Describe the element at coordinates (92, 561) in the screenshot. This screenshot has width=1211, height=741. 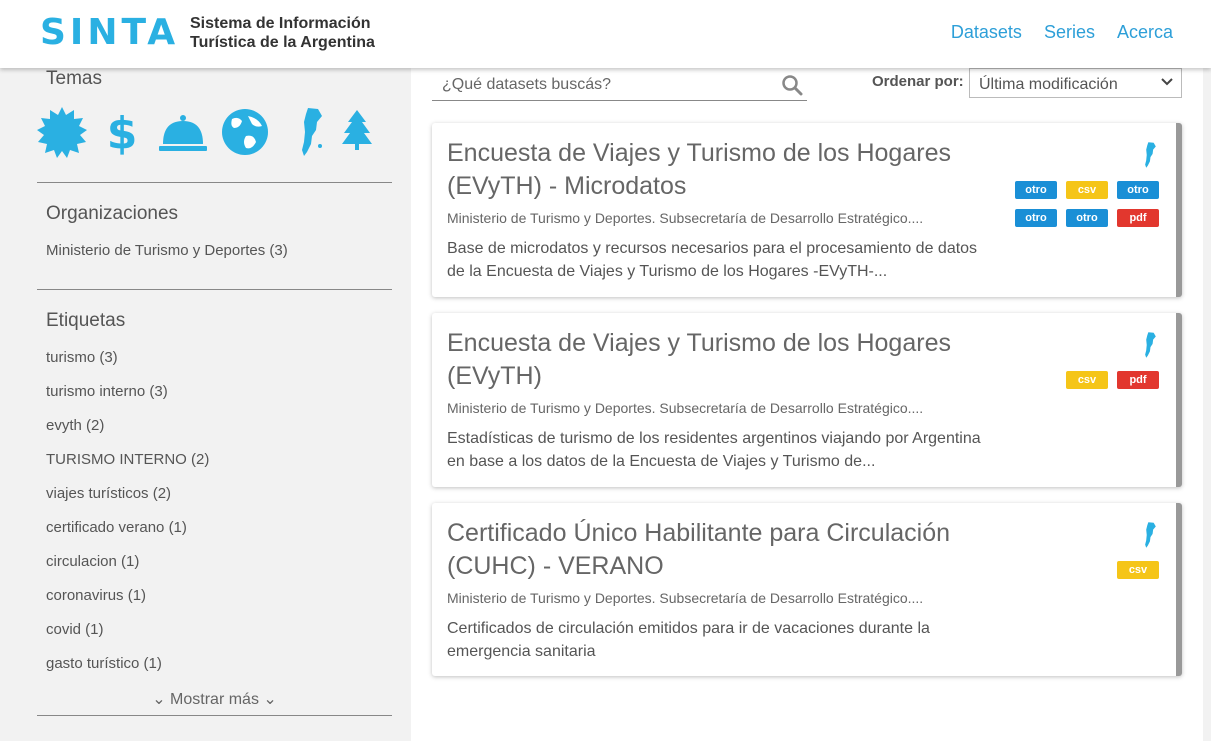
I see `tag-item: circulacion (1)` at that location.